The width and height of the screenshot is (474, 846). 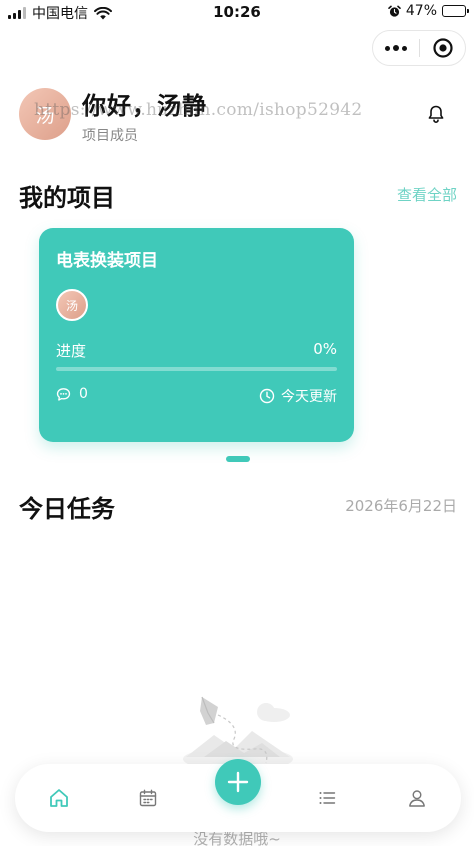 I want to click on progress-bar, so click(x=196, y=369).